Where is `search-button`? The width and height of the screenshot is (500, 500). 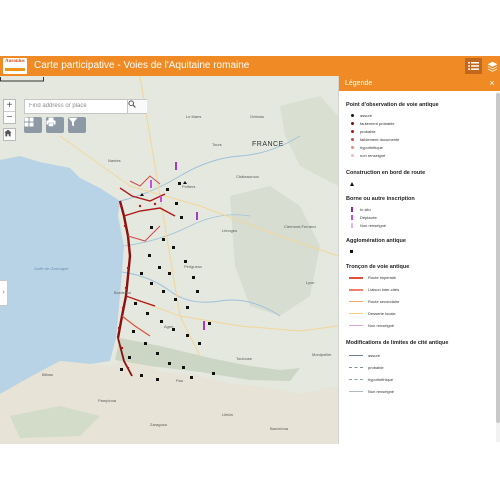
search-button is located at coordinates (137, 106).